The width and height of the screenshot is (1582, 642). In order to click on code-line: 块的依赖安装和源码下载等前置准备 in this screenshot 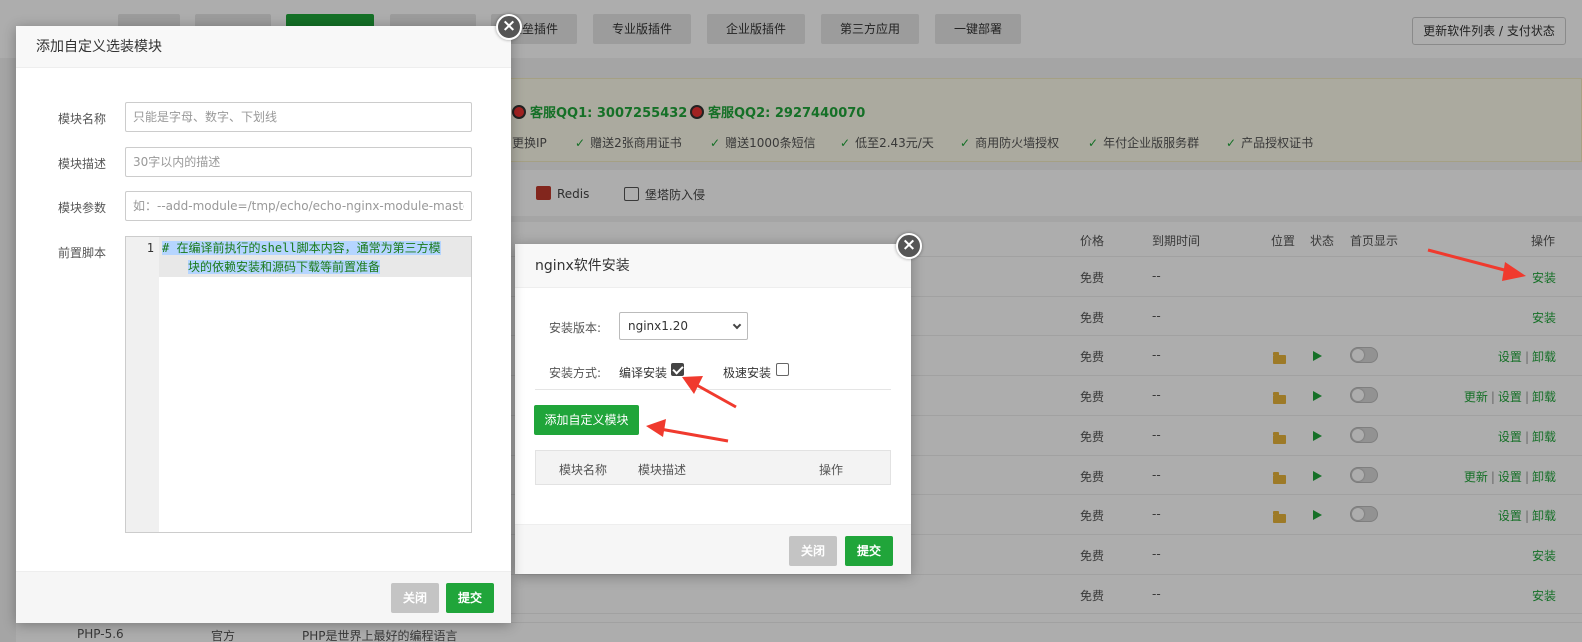, I will do `click(284, 267)`.